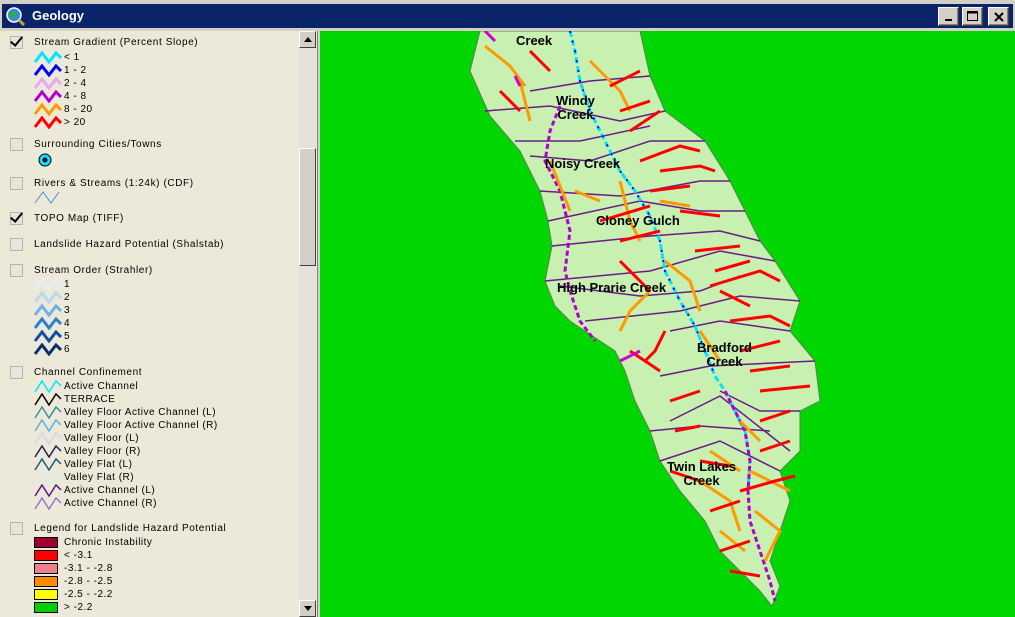  Describe the element at coordinates (73, 594) in the screenshot. I see `legend-item: -2.5 - -2.2` at that location.